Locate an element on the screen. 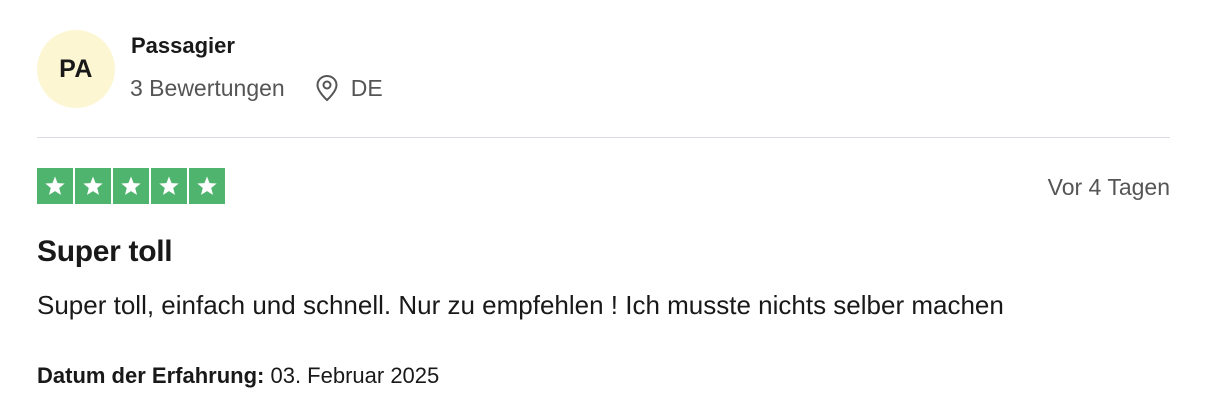  experience-date-row: Datum der Erfahrung: 03. Februar 2025 is located at coordinates (238, 376).